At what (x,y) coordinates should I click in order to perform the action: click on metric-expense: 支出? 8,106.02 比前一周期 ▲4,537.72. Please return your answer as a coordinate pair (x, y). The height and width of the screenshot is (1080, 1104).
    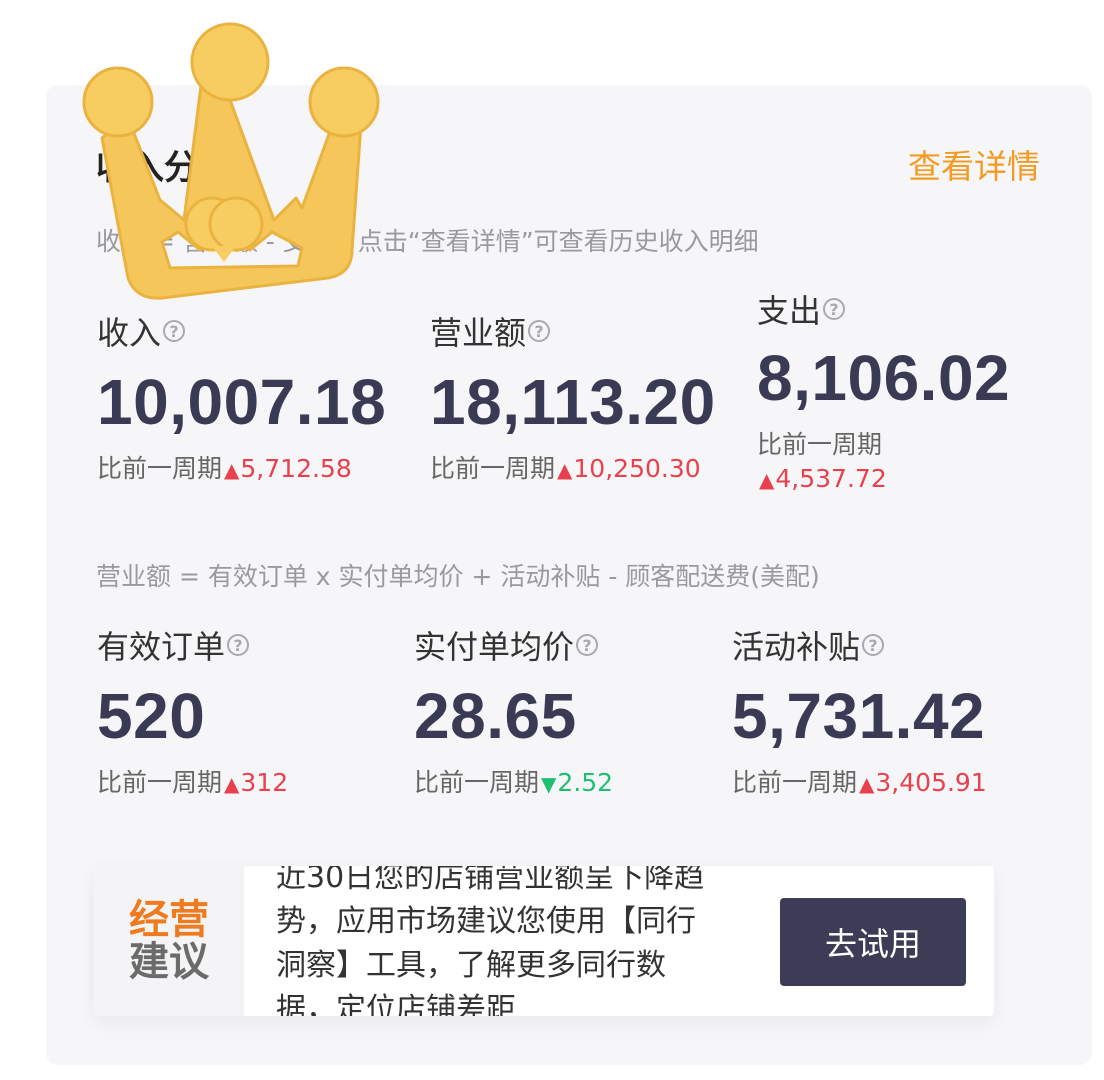
    Looking at the image, I should click on (883, 391).